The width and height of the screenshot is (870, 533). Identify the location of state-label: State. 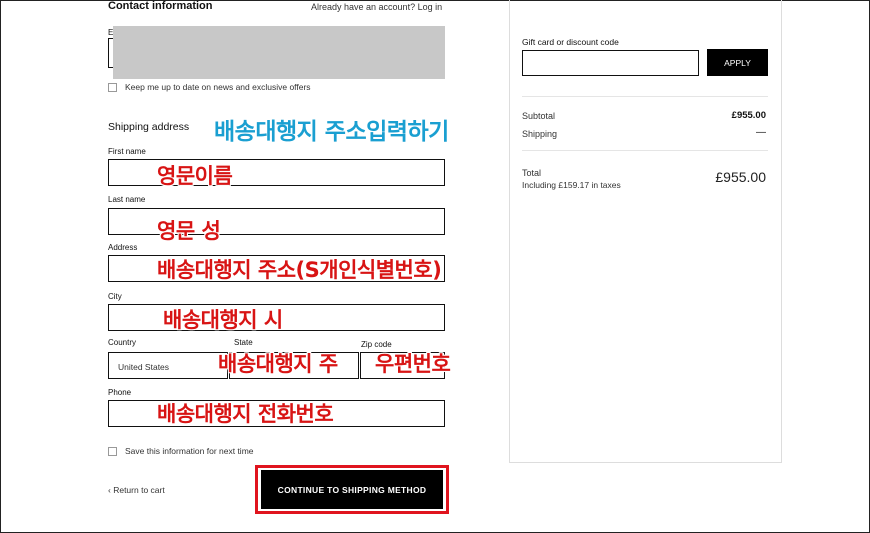
(243, 342).